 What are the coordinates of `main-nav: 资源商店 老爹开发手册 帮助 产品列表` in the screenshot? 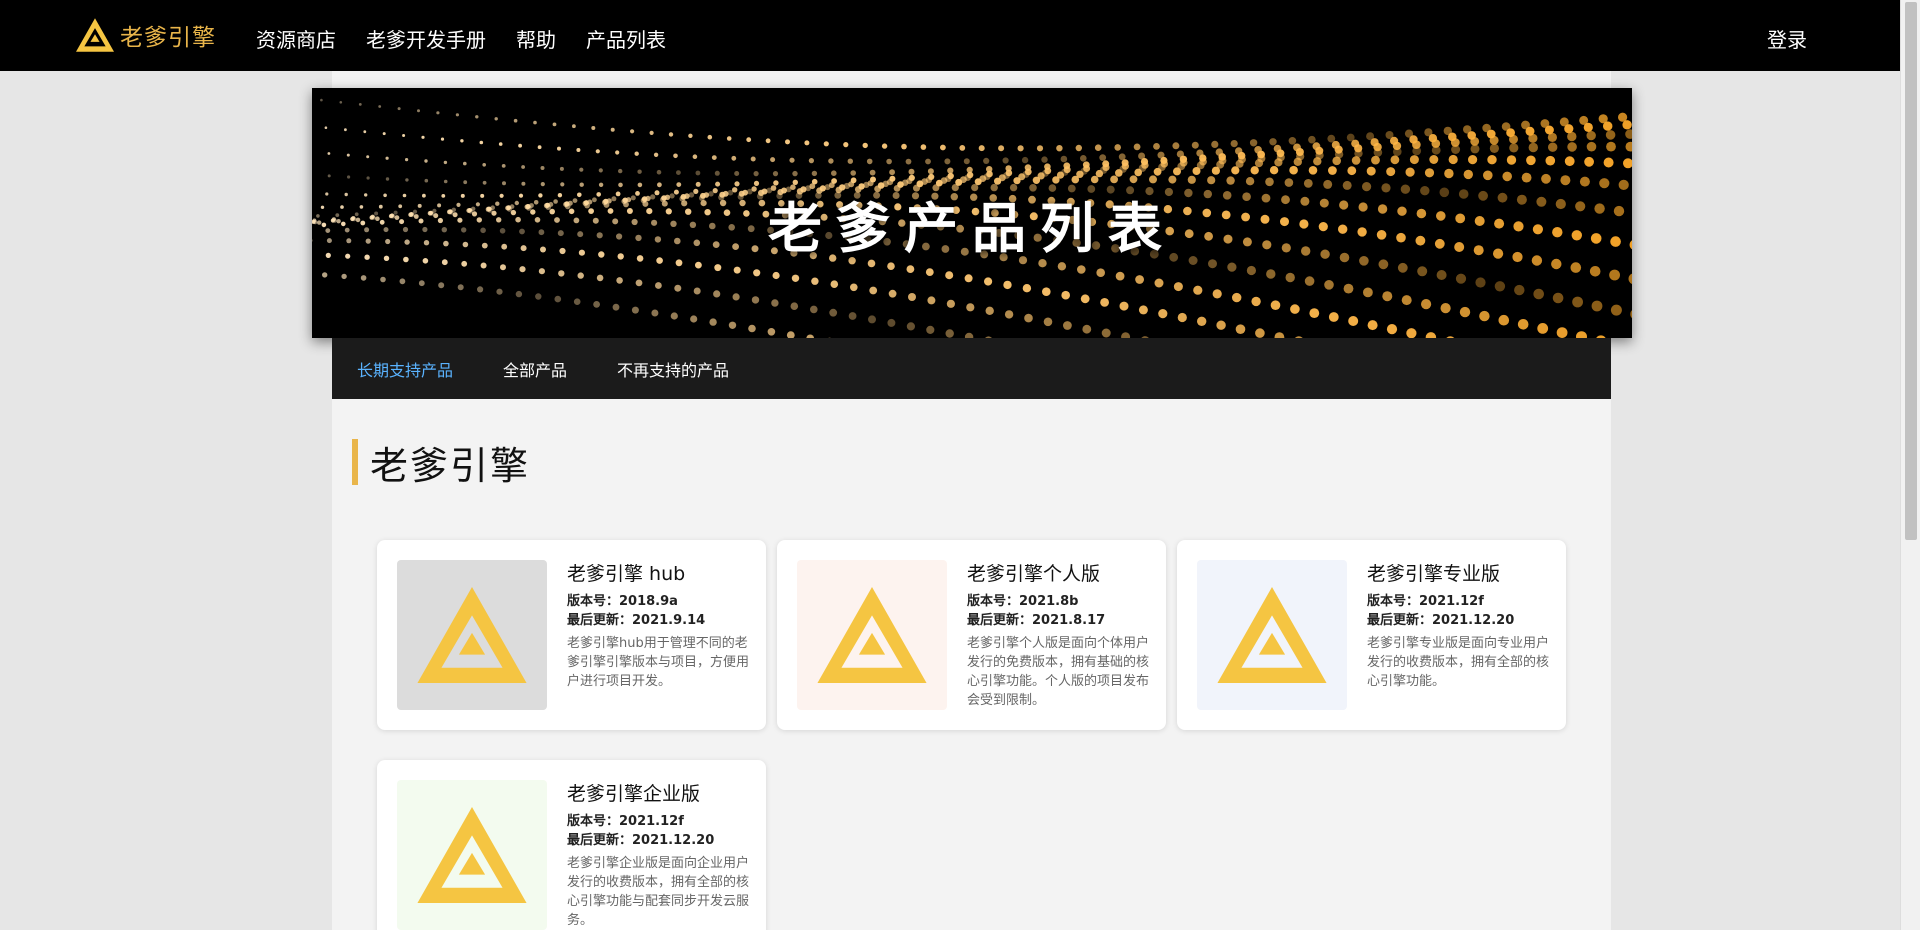 It's located at (461, 38).